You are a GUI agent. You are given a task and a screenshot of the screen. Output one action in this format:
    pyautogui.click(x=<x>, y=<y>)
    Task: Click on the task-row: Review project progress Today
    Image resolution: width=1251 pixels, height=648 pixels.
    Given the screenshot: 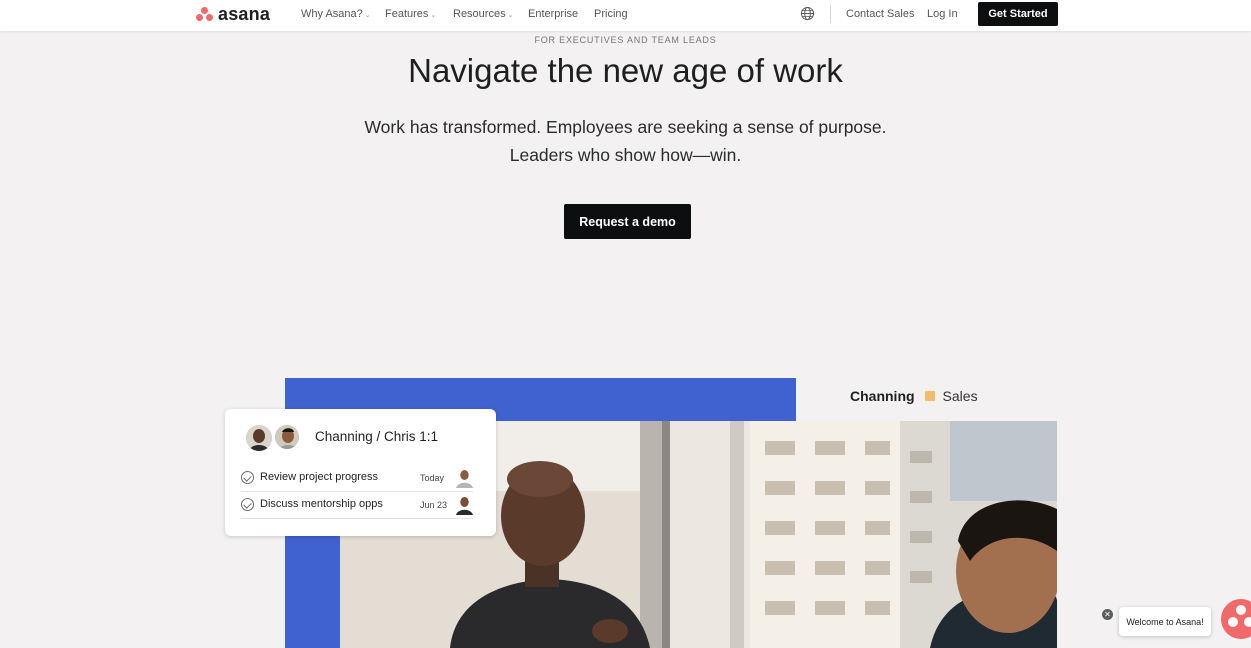 What is the action you would take?
    pyautogui.click(x=357, y=478)
    